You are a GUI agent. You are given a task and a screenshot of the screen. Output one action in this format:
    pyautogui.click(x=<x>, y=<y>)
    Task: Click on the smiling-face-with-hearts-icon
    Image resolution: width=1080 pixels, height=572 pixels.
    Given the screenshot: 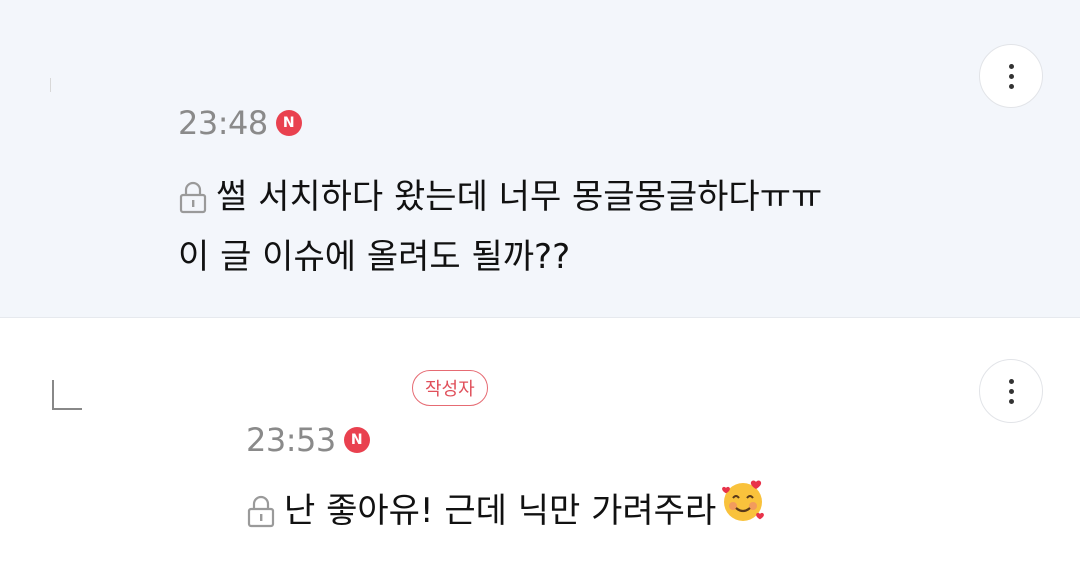 What is the action you would take?
    pyautogui.click(x=743, y=510)
    